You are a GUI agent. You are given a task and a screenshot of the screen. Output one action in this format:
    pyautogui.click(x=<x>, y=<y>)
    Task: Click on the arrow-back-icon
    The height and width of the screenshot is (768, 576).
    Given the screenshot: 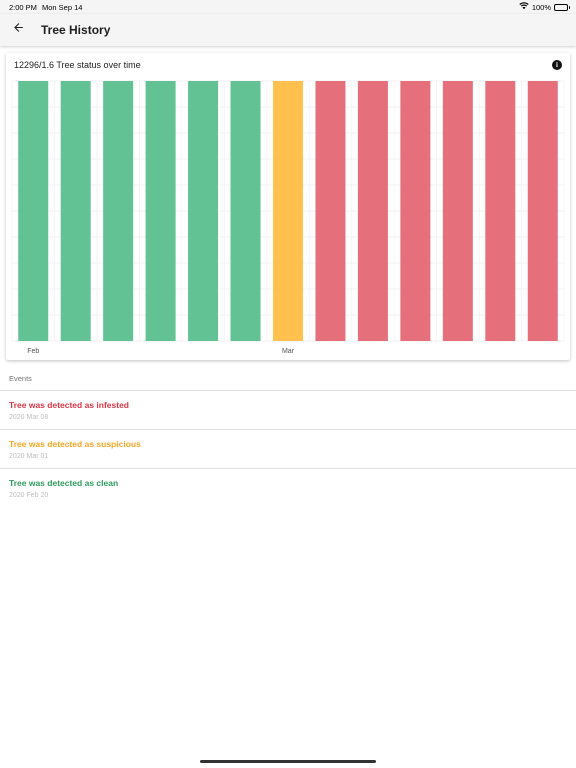 What is the action you would take?
    pyautogui.click(x=18, y=30)
    